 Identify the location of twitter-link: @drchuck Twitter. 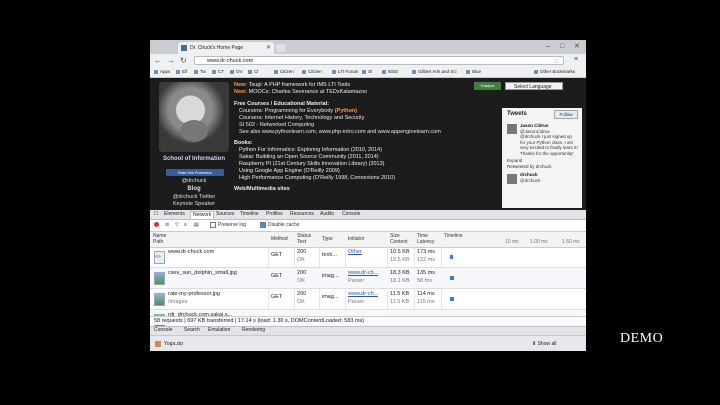
(194, 197).